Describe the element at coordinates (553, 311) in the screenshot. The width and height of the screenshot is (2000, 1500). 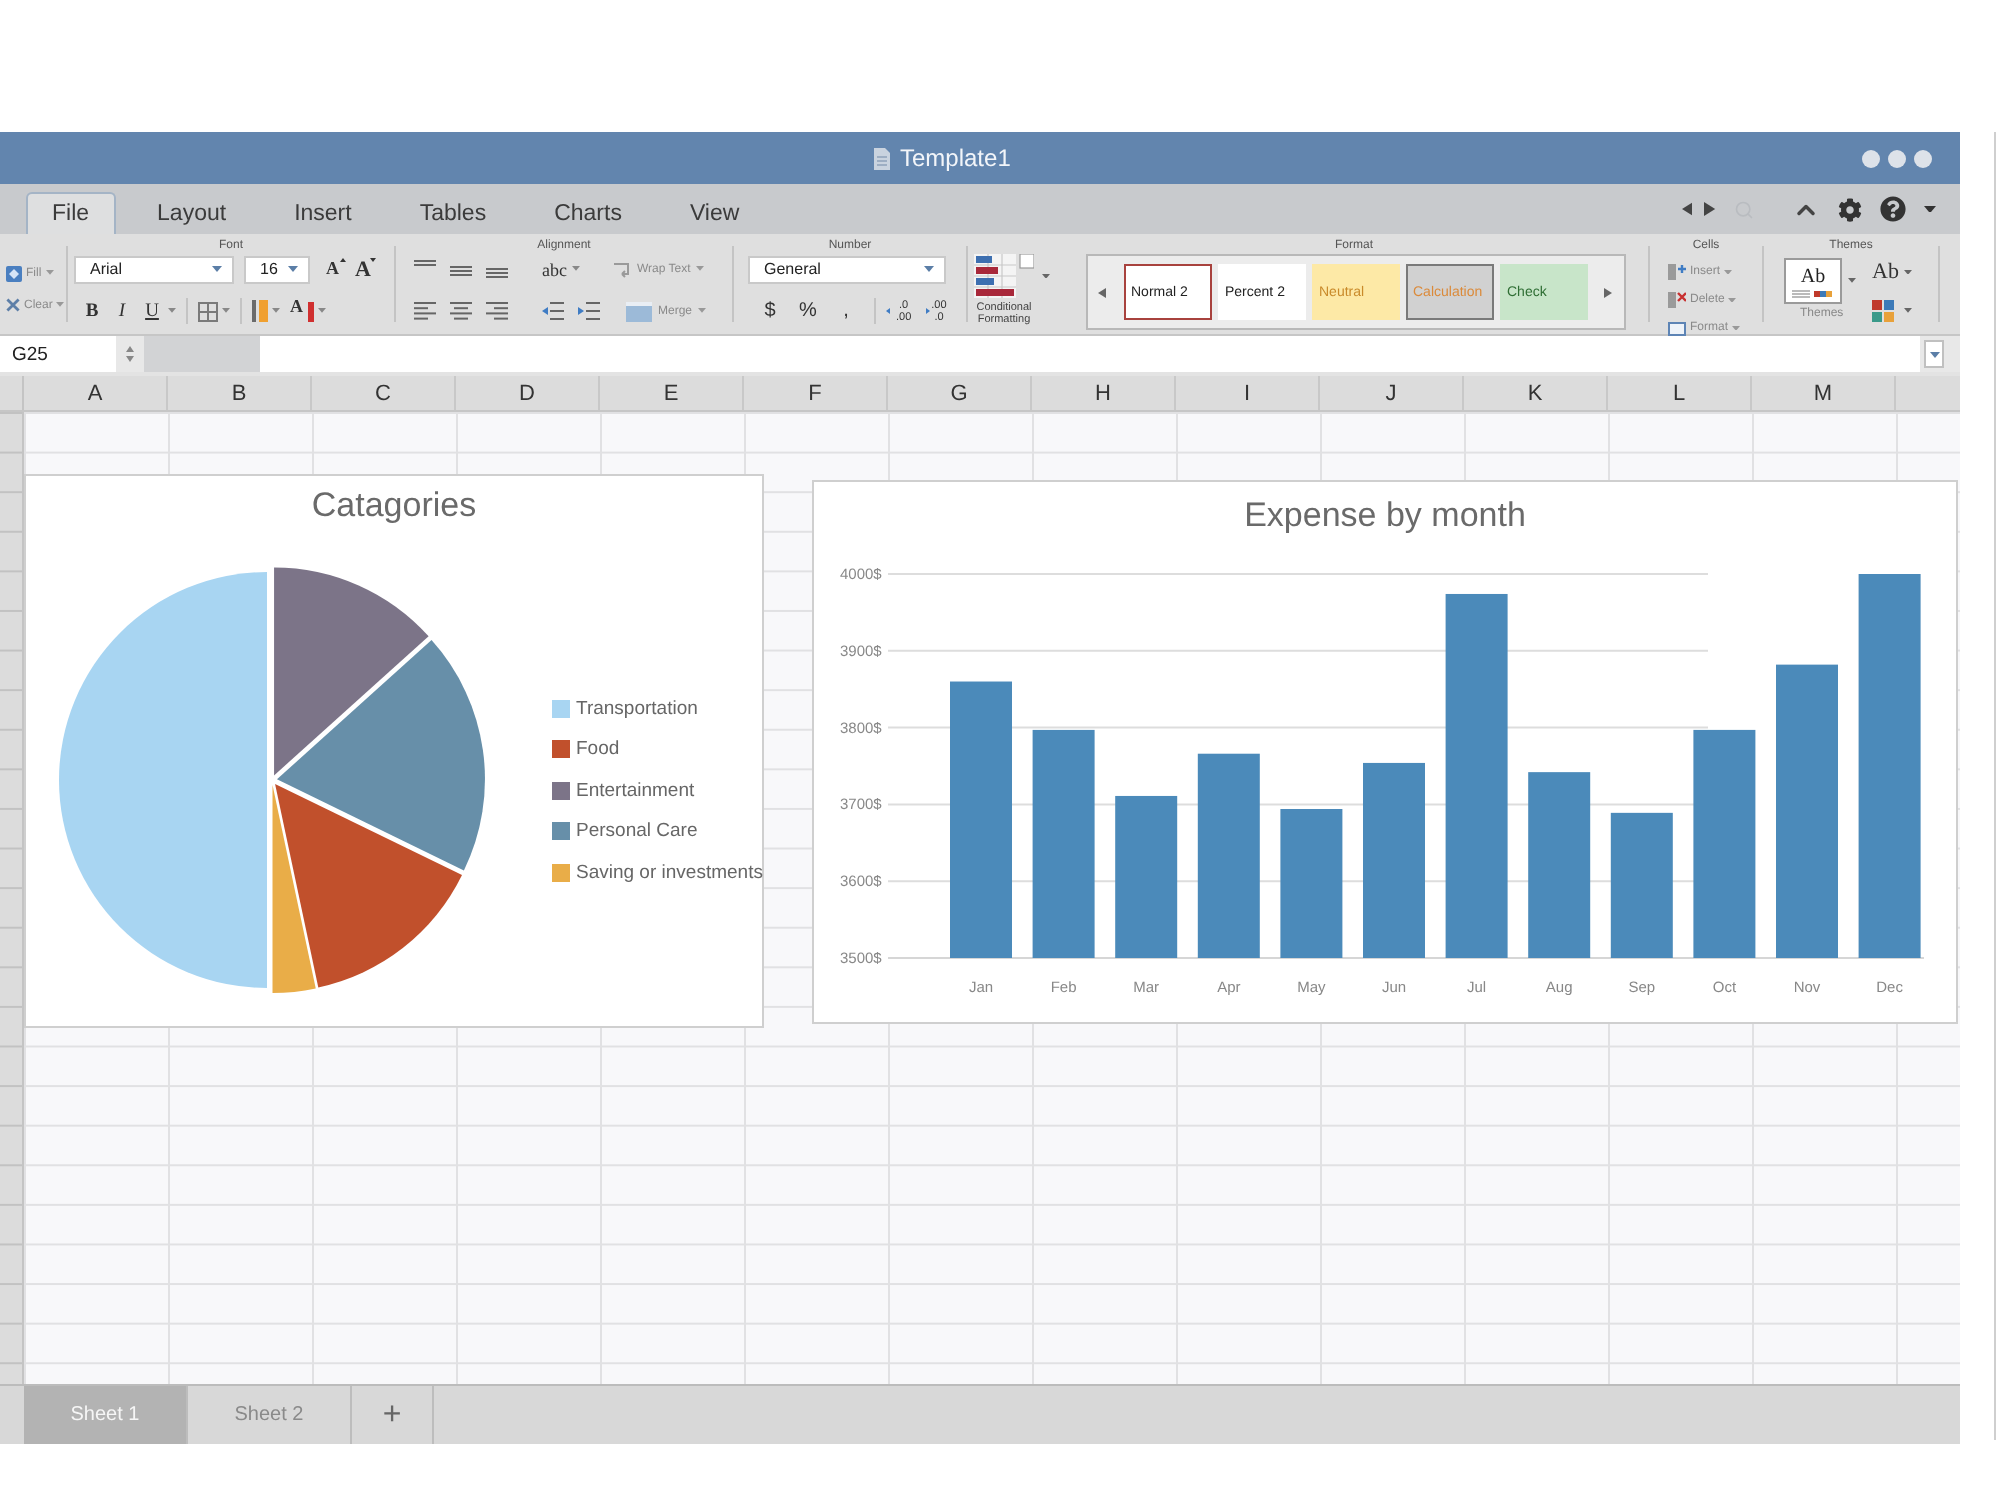
I see `outdent-icon` at that location.